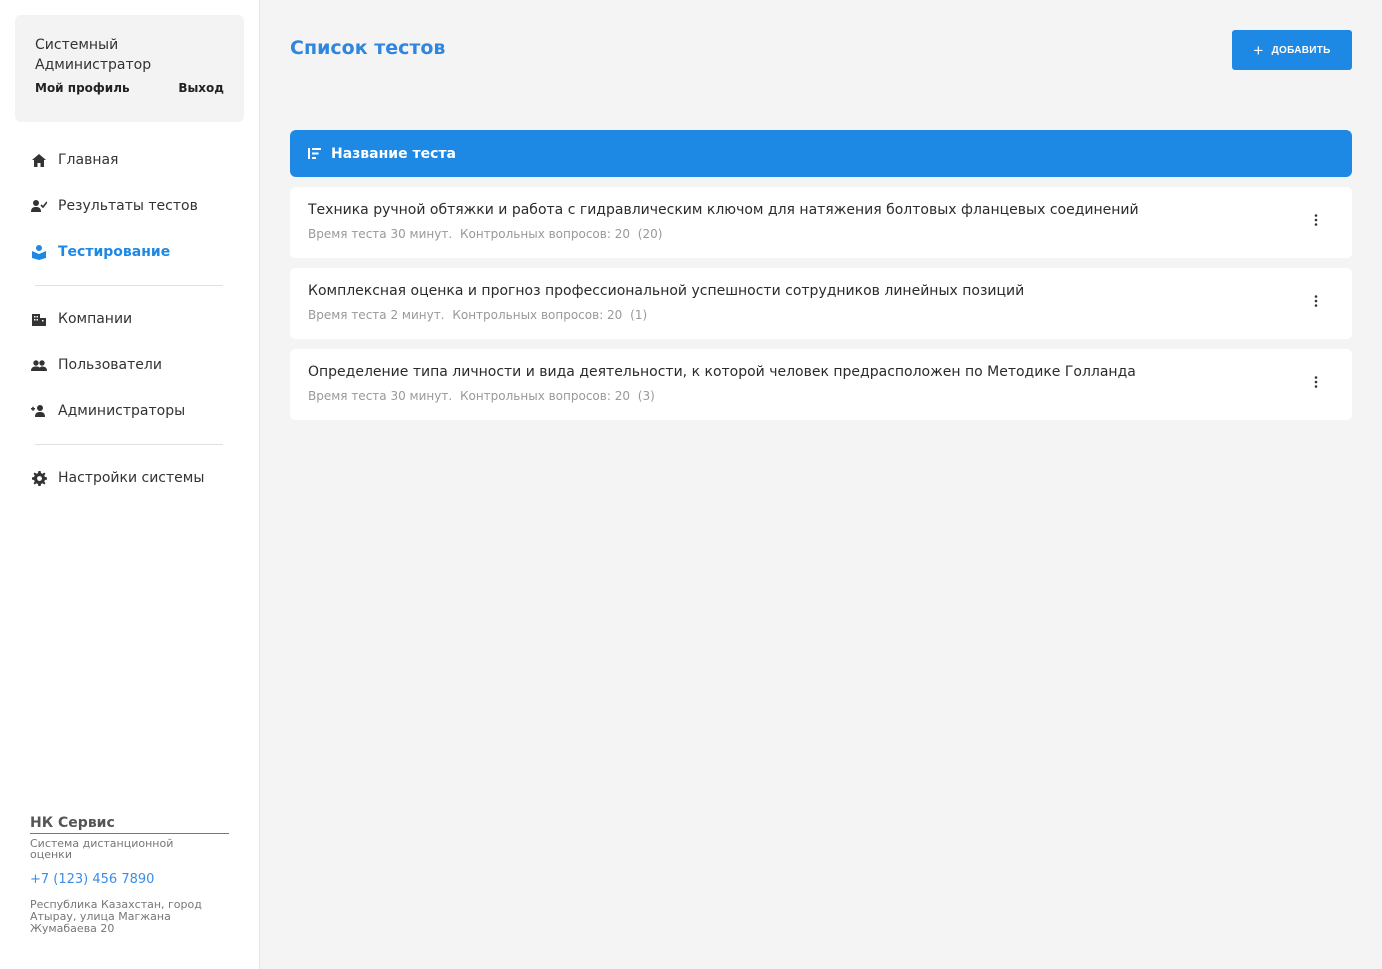  I want to click on sidebar-item-settings: Настройки системы, so click(129, 478).